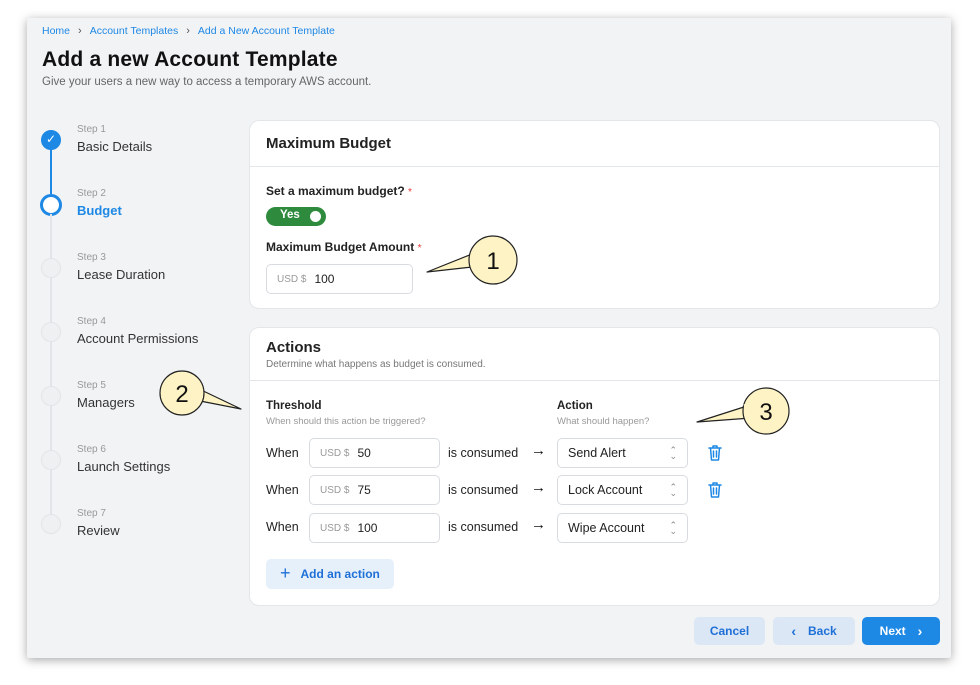  Describe the element at coordinates (329, 143) in the screenshot. I see `card-title: Maximum Budget` at that location.